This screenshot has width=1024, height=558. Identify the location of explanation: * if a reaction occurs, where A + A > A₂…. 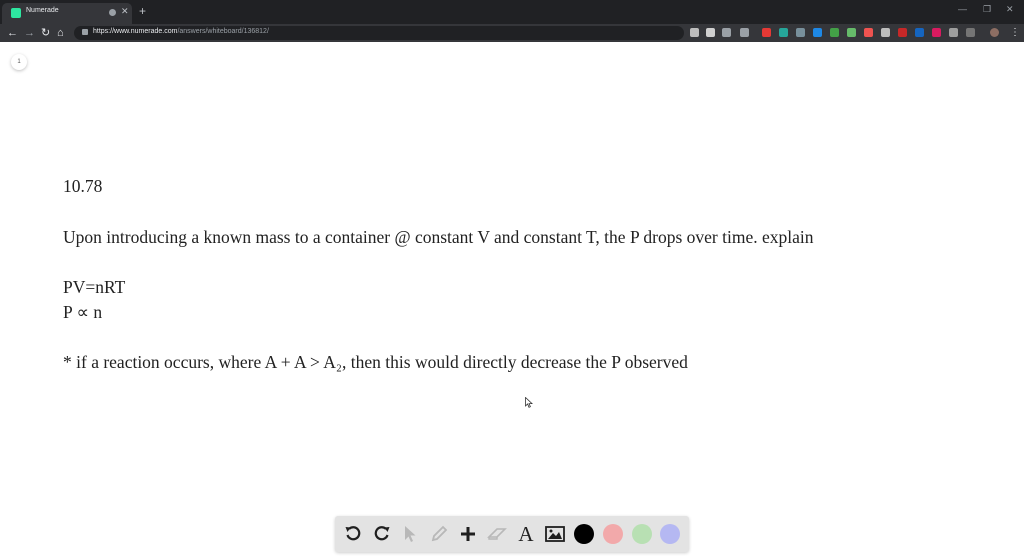
(375, 362).